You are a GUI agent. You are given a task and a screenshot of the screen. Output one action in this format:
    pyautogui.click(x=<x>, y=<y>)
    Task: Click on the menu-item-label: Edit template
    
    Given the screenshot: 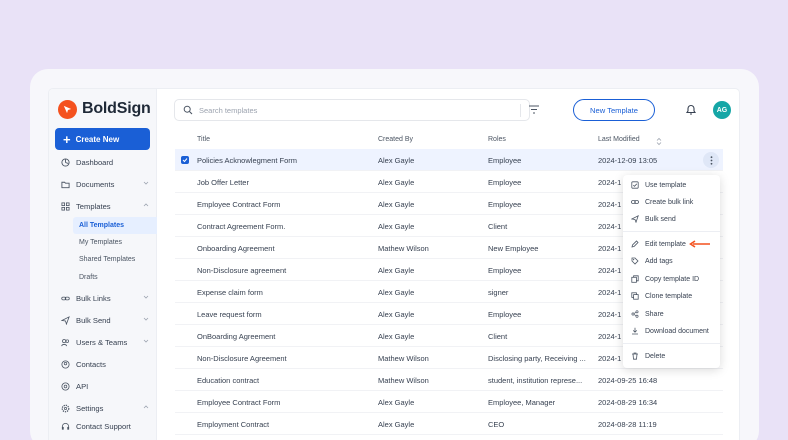 What is the action you would take?
    pyautogui.click(x=665, y=244)
    